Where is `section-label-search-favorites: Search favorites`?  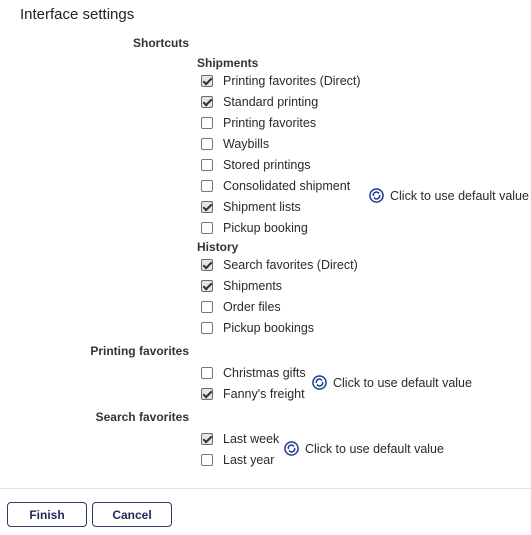 section-label-search-favorites: Search favorites is located at coordinates (142, 417).